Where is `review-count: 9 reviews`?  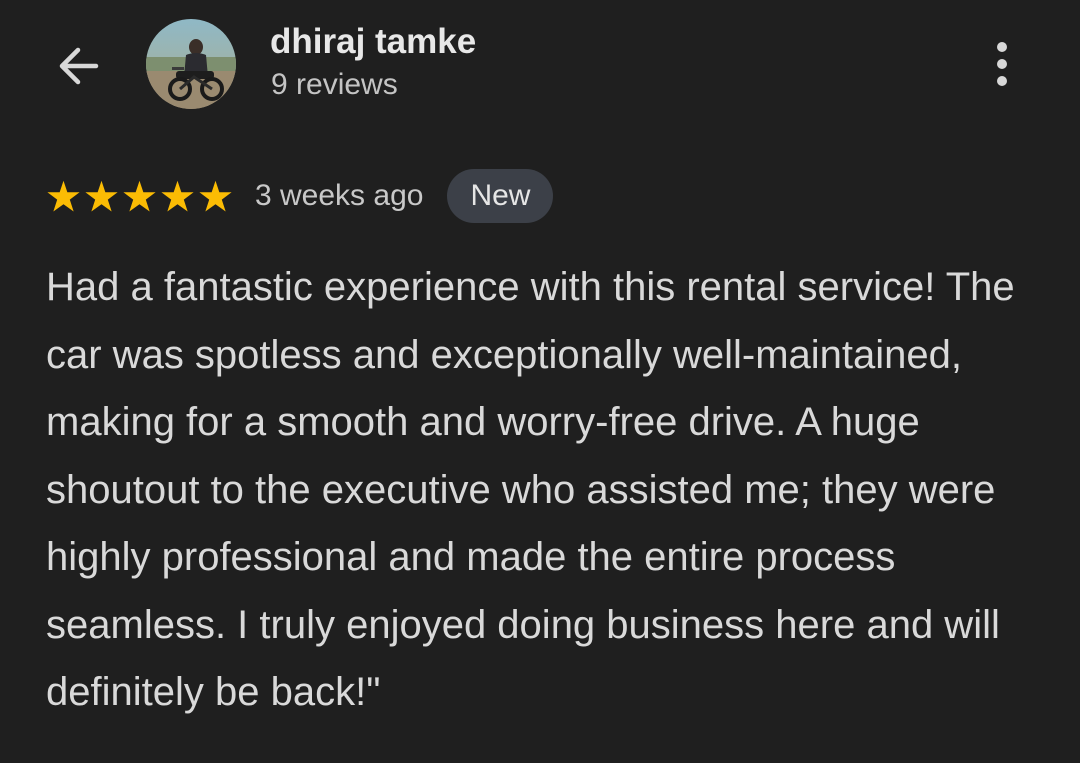
review-count: 9 reviews is located at coordinates (334, 85).